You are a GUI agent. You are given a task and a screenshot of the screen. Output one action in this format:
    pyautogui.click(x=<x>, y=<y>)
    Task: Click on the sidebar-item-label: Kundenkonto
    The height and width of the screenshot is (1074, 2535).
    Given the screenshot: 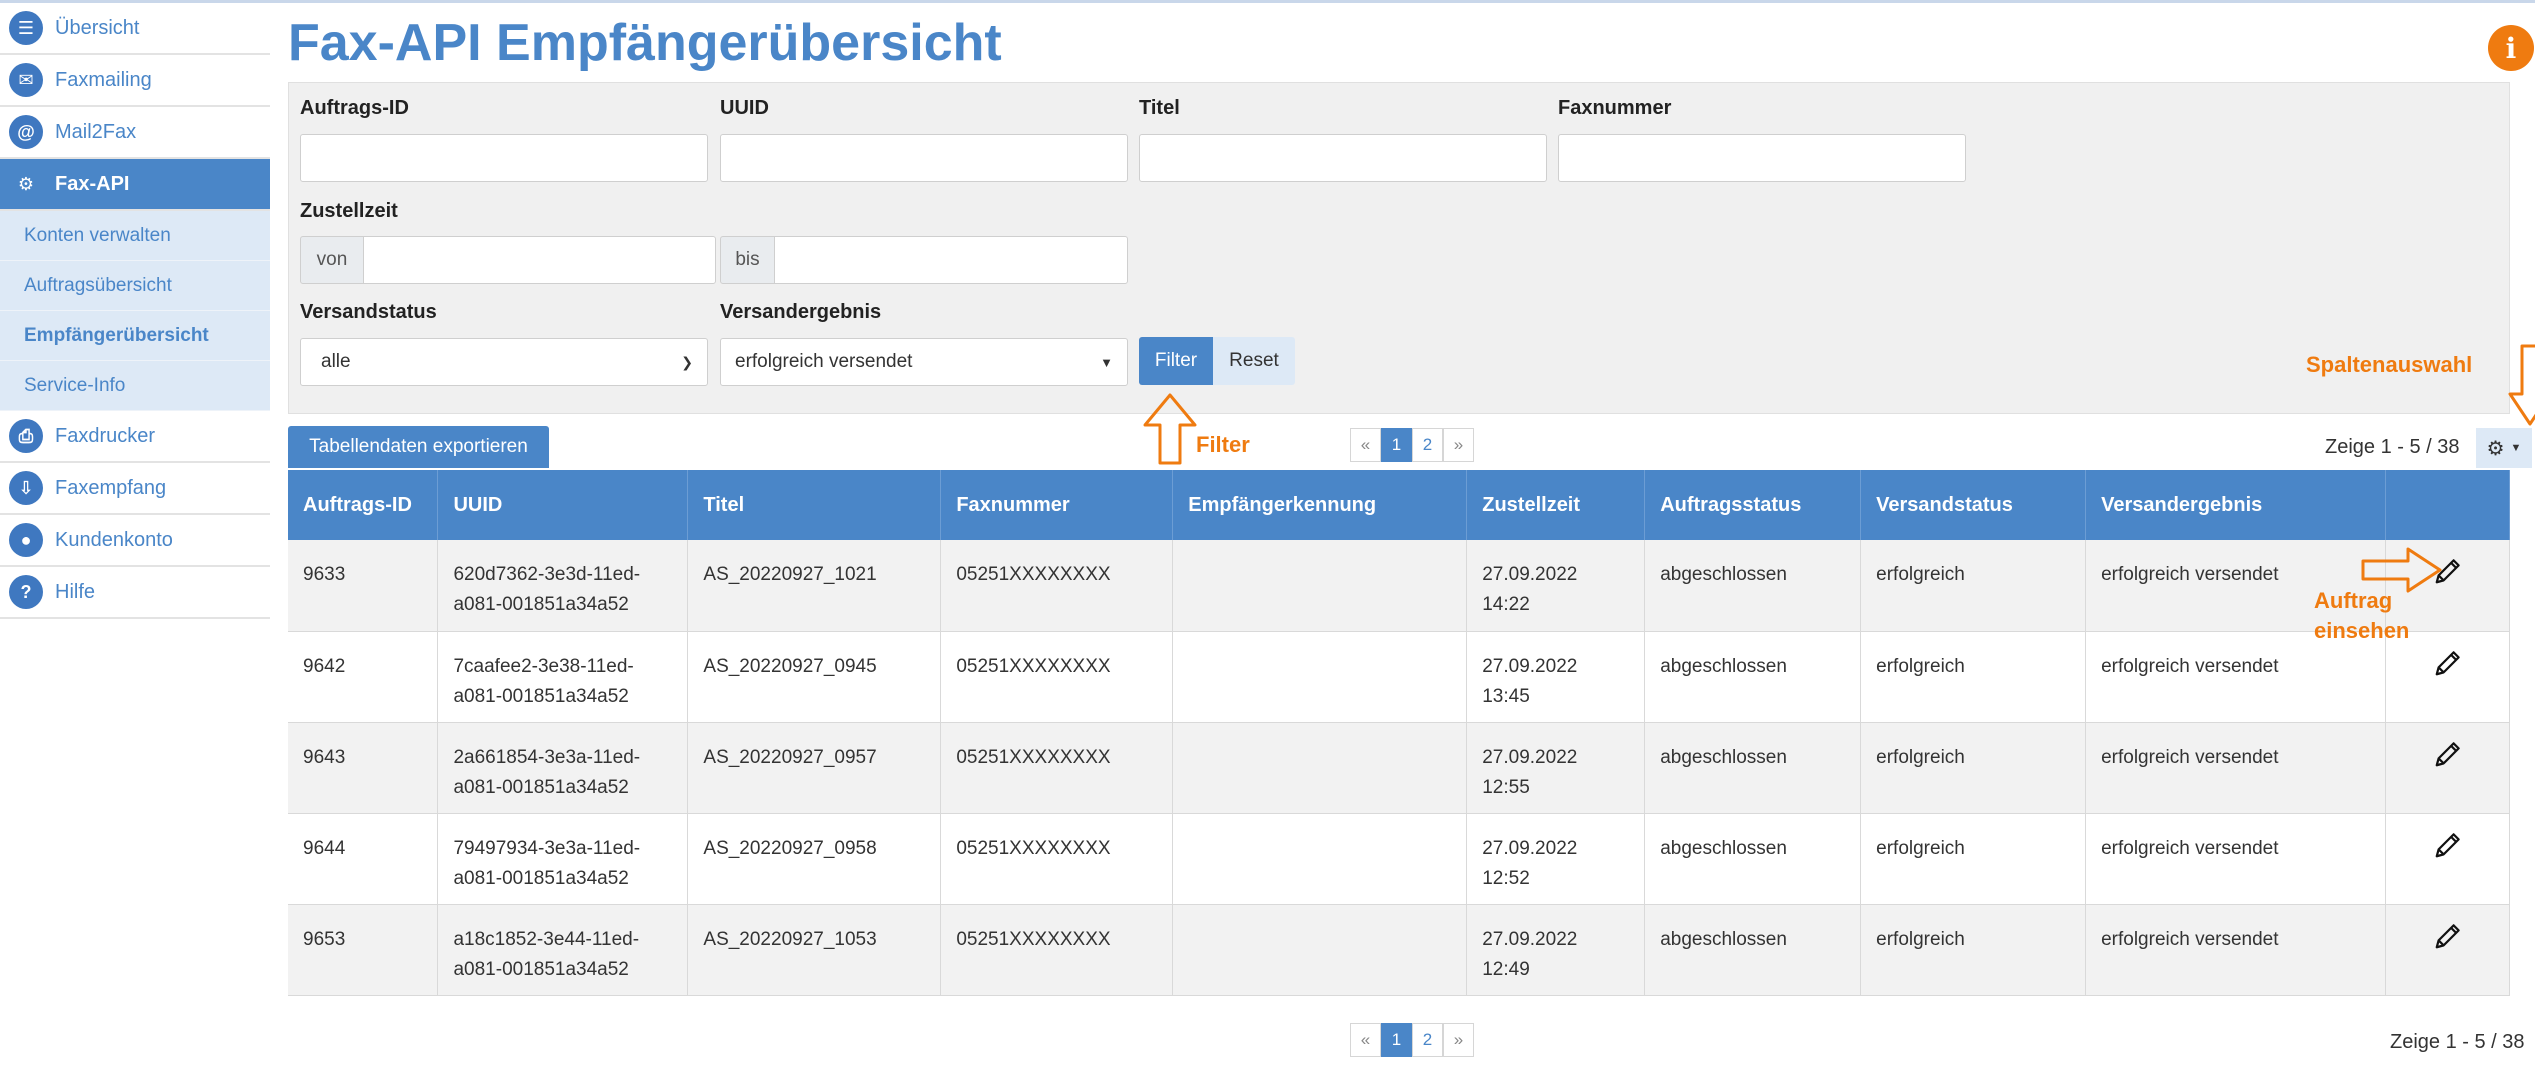 What is the action you would take?
    pyautogui.click(x=114, y=539)
    